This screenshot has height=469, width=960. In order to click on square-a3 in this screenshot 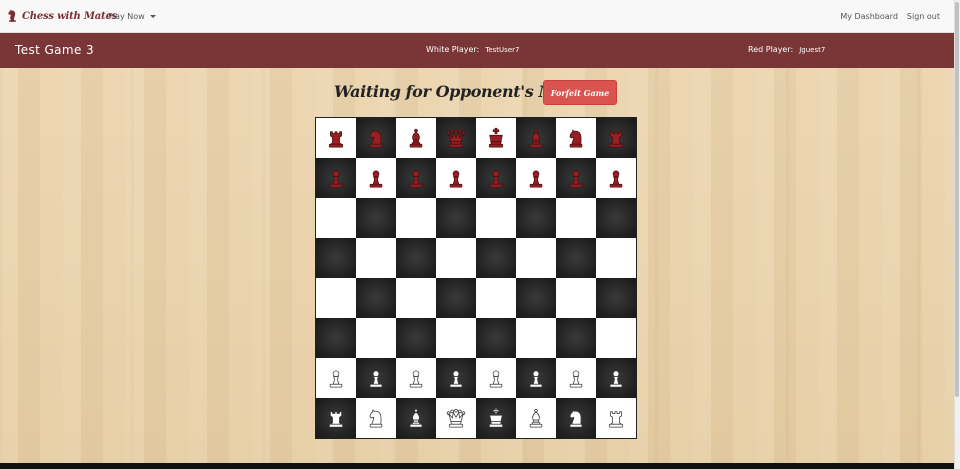, I will do `click(336, 338)`.